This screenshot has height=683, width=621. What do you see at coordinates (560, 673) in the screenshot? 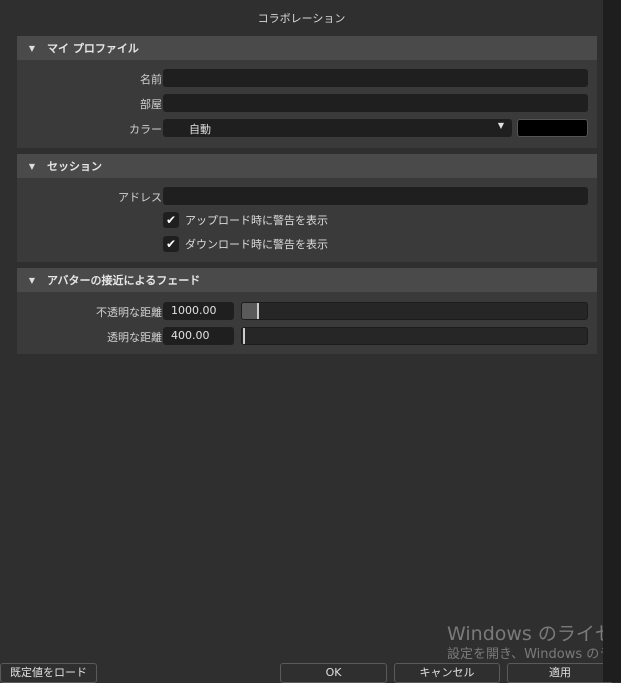
I see `apply-button: 適用` at bounding box center [560, 673].